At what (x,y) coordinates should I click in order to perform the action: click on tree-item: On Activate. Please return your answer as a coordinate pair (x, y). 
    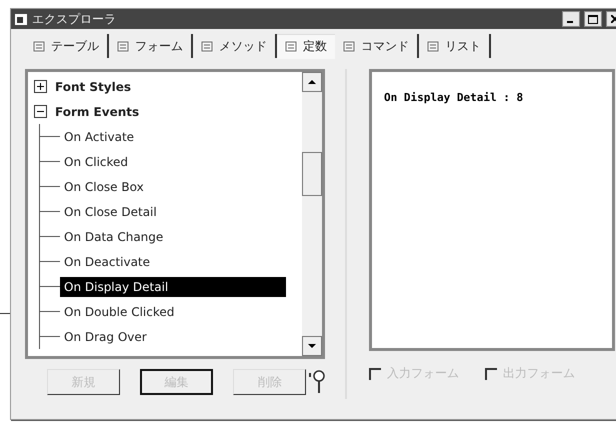
    Looking at the image, I should click on (99, 136).